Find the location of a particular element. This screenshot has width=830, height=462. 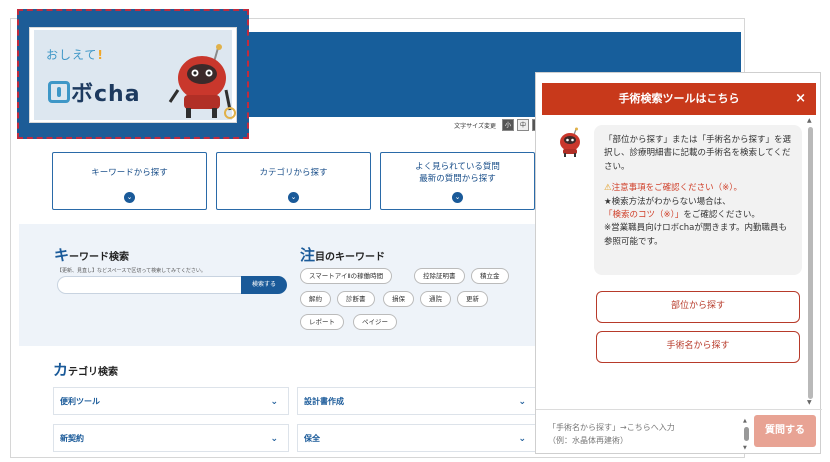

chat-header: 手術検索ツールはこちら × is located at coordinates (679, 99).